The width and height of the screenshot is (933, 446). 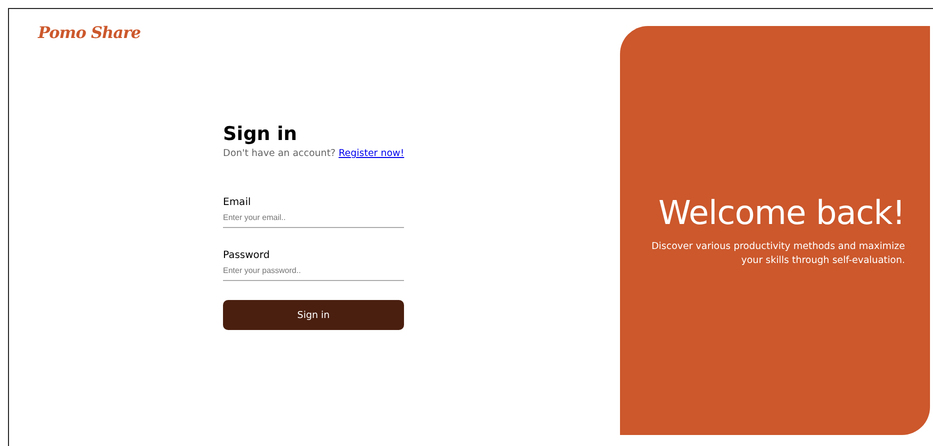 I want to click on sign-in-button: Sign in, so click(x=313, y=315).